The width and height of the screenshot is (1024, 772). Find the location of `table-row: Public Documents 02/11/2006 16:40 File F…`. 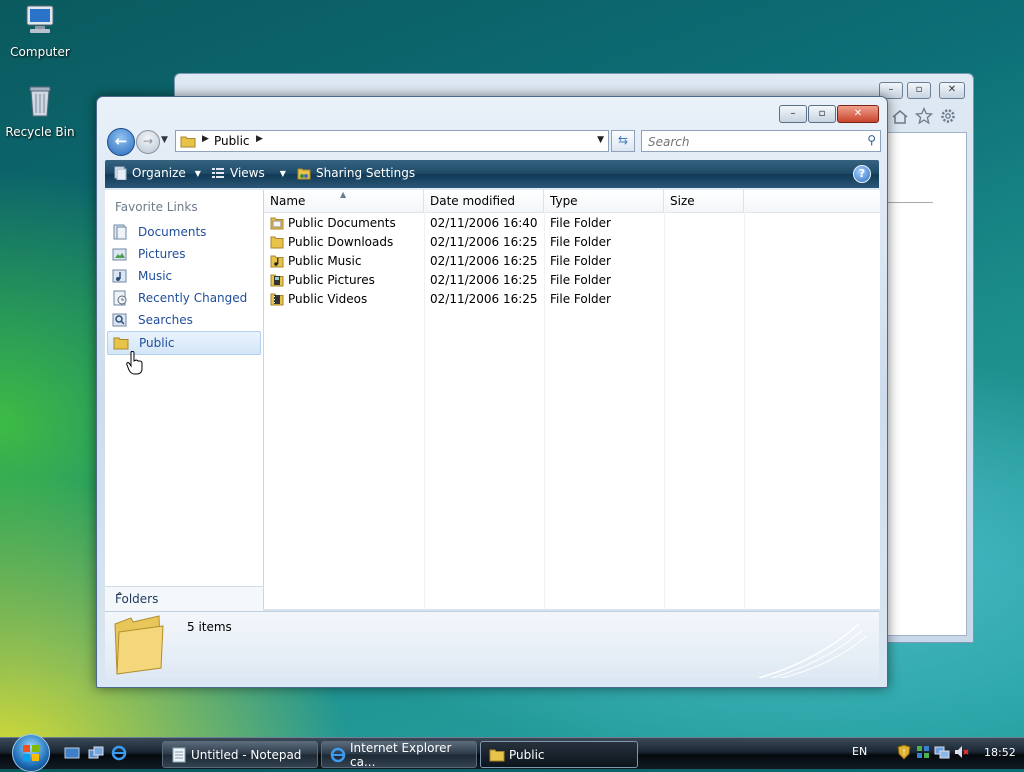

table-row: Public Documents 02/11/2006 16:40 File F… is located at coordinates (572, 223).